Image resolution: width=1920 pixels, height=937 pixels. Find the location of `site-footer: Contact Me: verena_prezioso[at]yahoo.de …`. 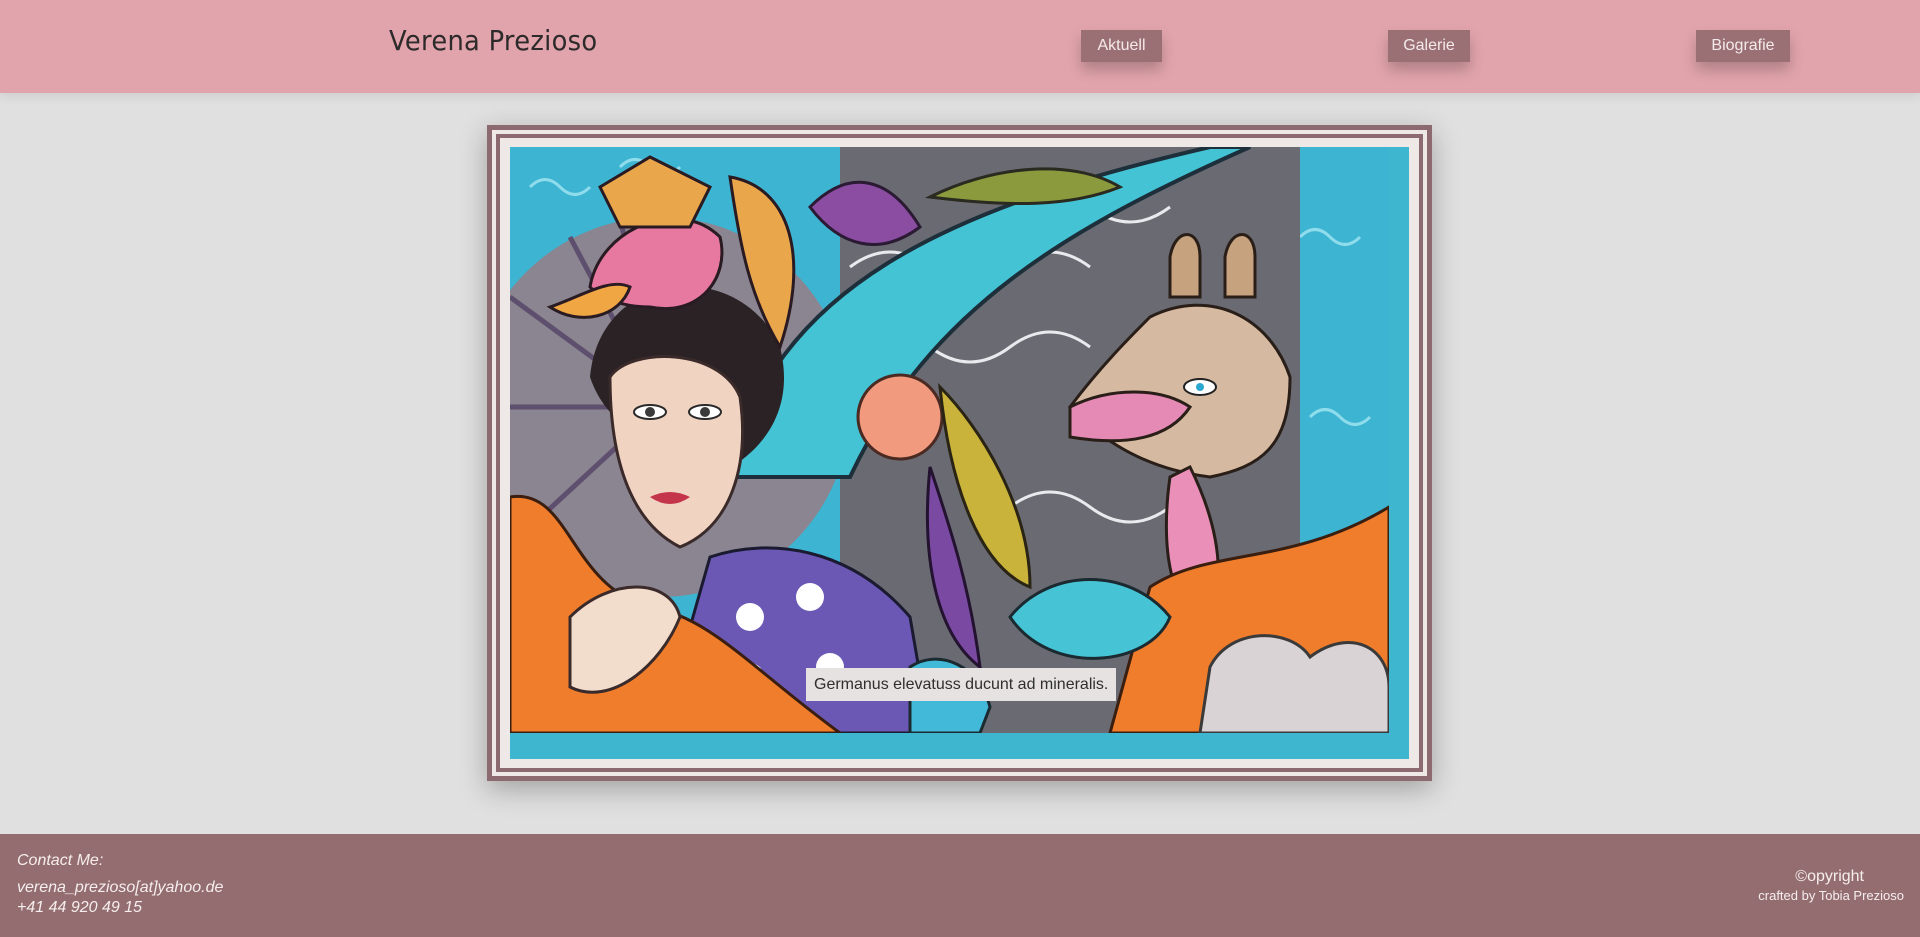

site-footer: Contact Me: verena_prezioso[at]yahoo.de … is located at coordinates (960, 885).